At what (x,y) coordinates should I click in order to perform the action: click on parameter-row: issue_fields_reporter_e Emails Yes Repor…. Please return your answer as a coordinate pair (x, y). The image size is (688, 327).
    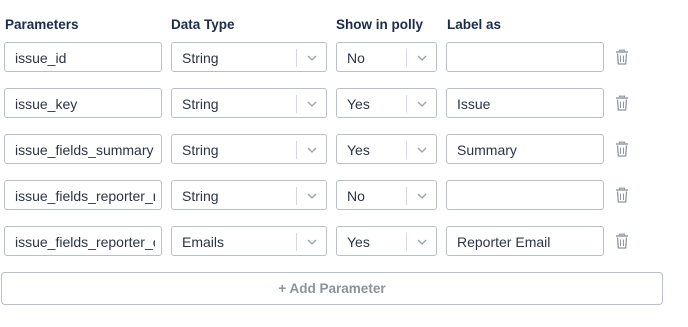
    Looking at the image, I should click on (344, 243).